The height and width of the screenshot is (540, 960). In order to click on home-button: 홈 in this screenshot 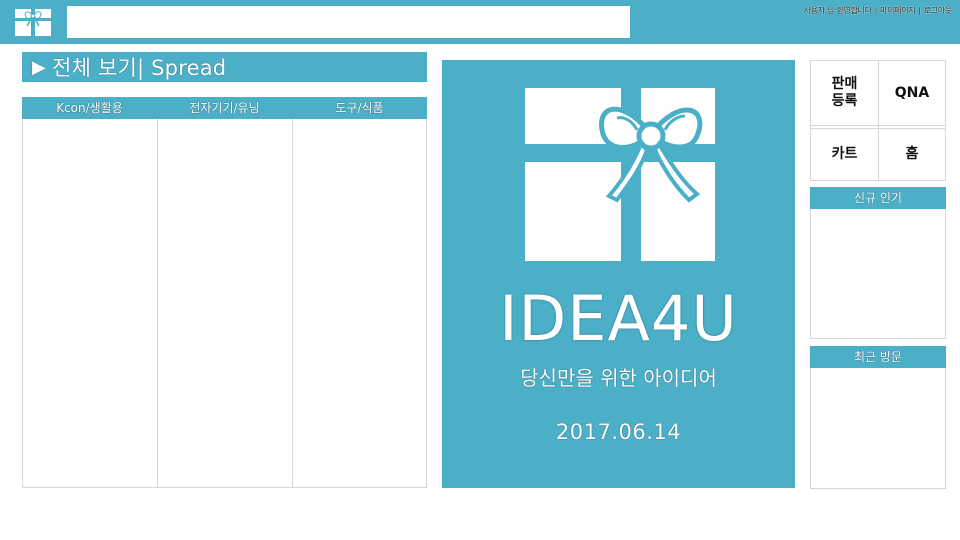, I will do `click(912, 154)`.